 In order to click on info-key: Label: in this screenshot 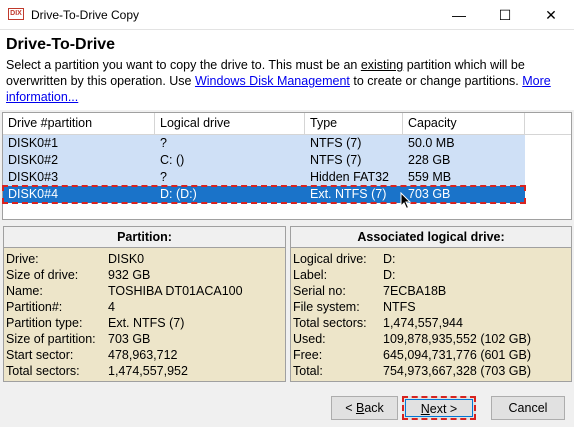, I will do `click(310, 275)`.